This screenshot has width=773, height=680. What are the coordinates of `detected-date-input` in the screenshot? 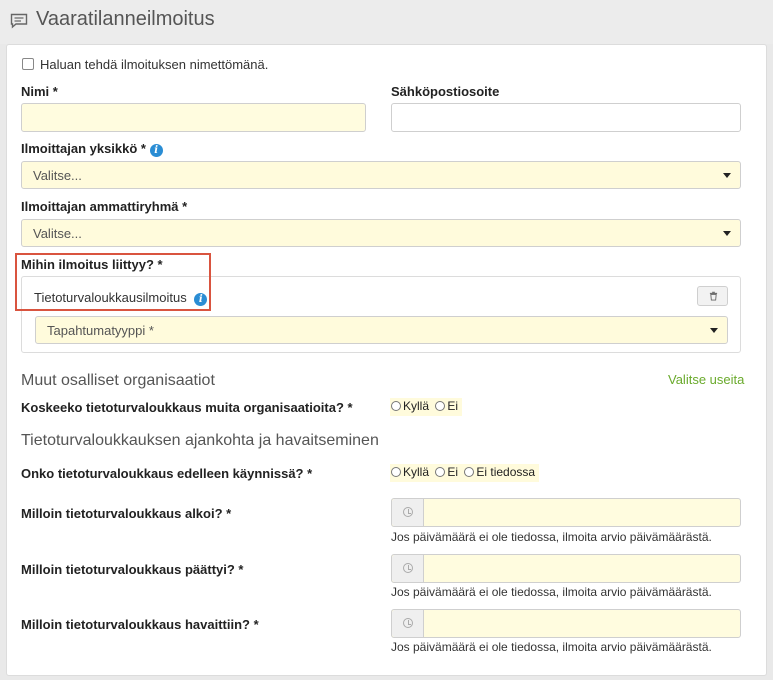 It's located at (566, 623).